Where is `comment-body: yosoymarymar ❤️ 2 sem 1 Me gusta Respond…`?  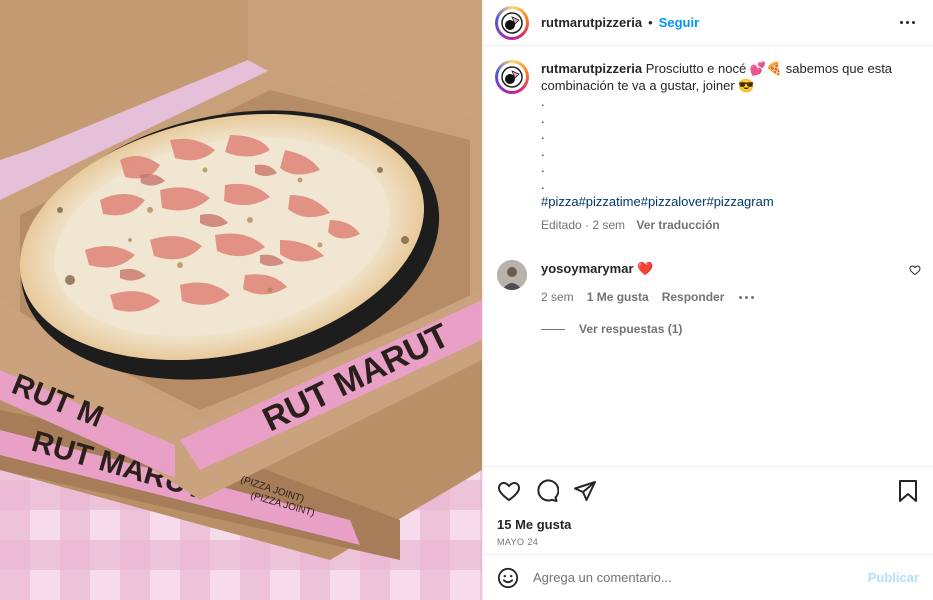 comment-body: yosoymarymar ❤️ 2 sem 1 Me gusta Respond… is located at coordinates (648, 283).